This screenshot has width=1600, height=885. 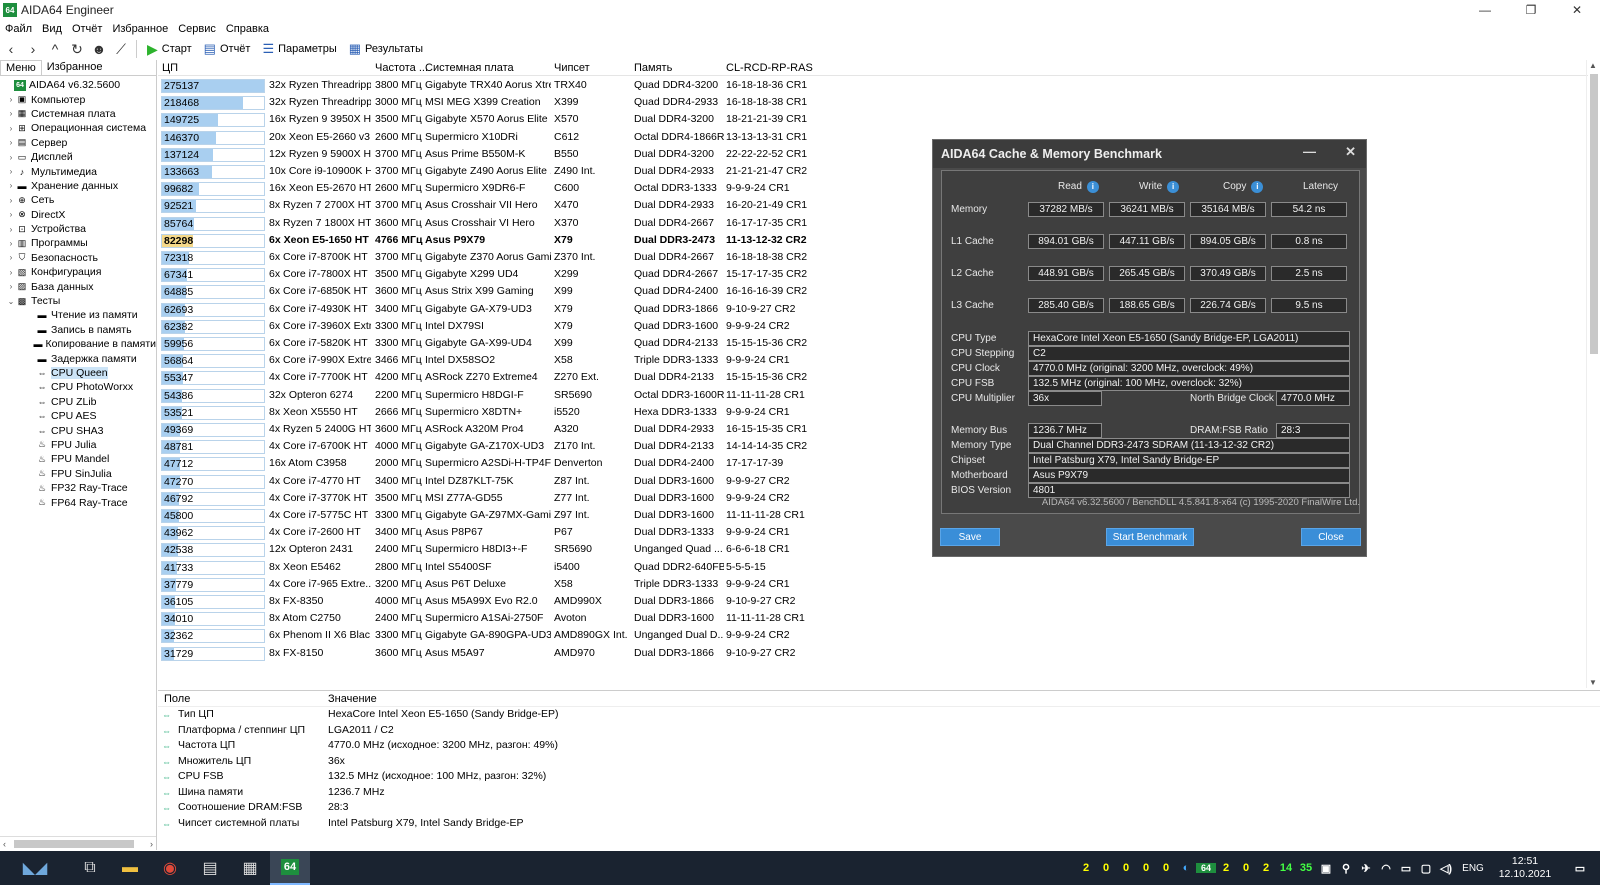 I want to click on expand-icon: ⌄, so click(x=11, y=301).